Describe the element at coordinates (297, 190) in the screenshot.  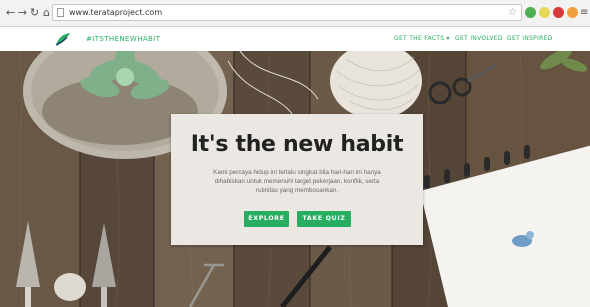
I see `hero-description-line: rutinitas yang membosankan.` at that location.